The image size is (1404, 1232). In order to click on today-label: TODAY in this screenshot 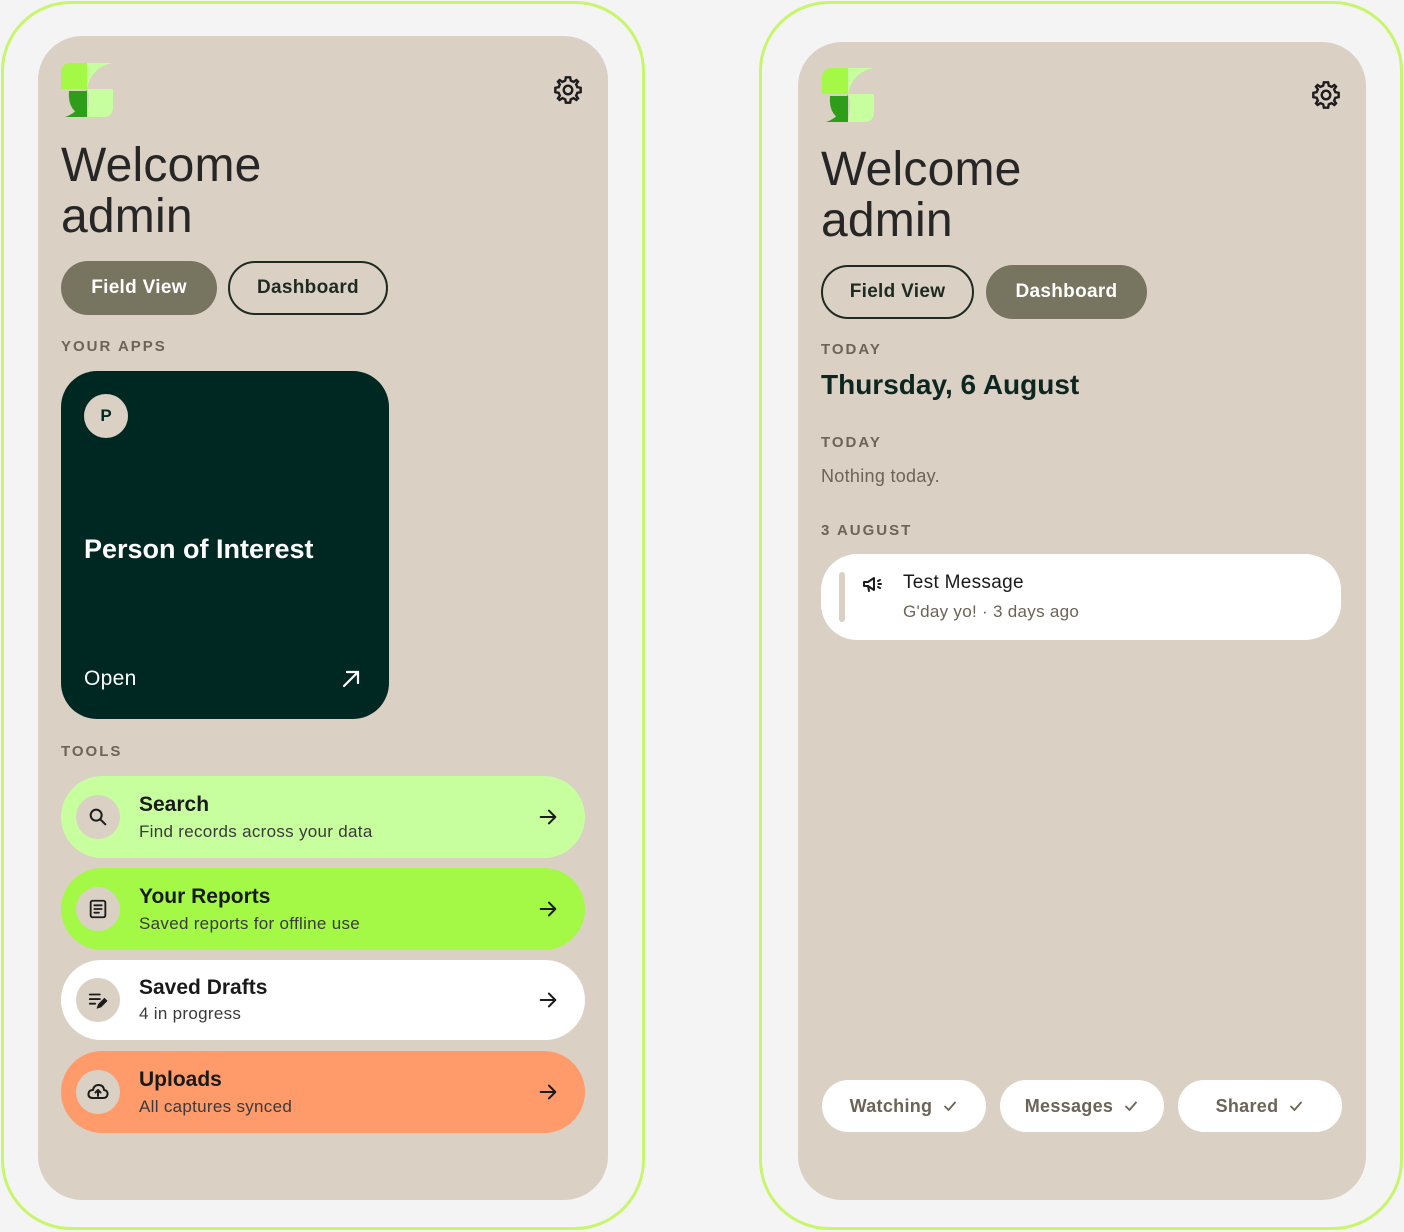, I will do `click(851, 349)`.